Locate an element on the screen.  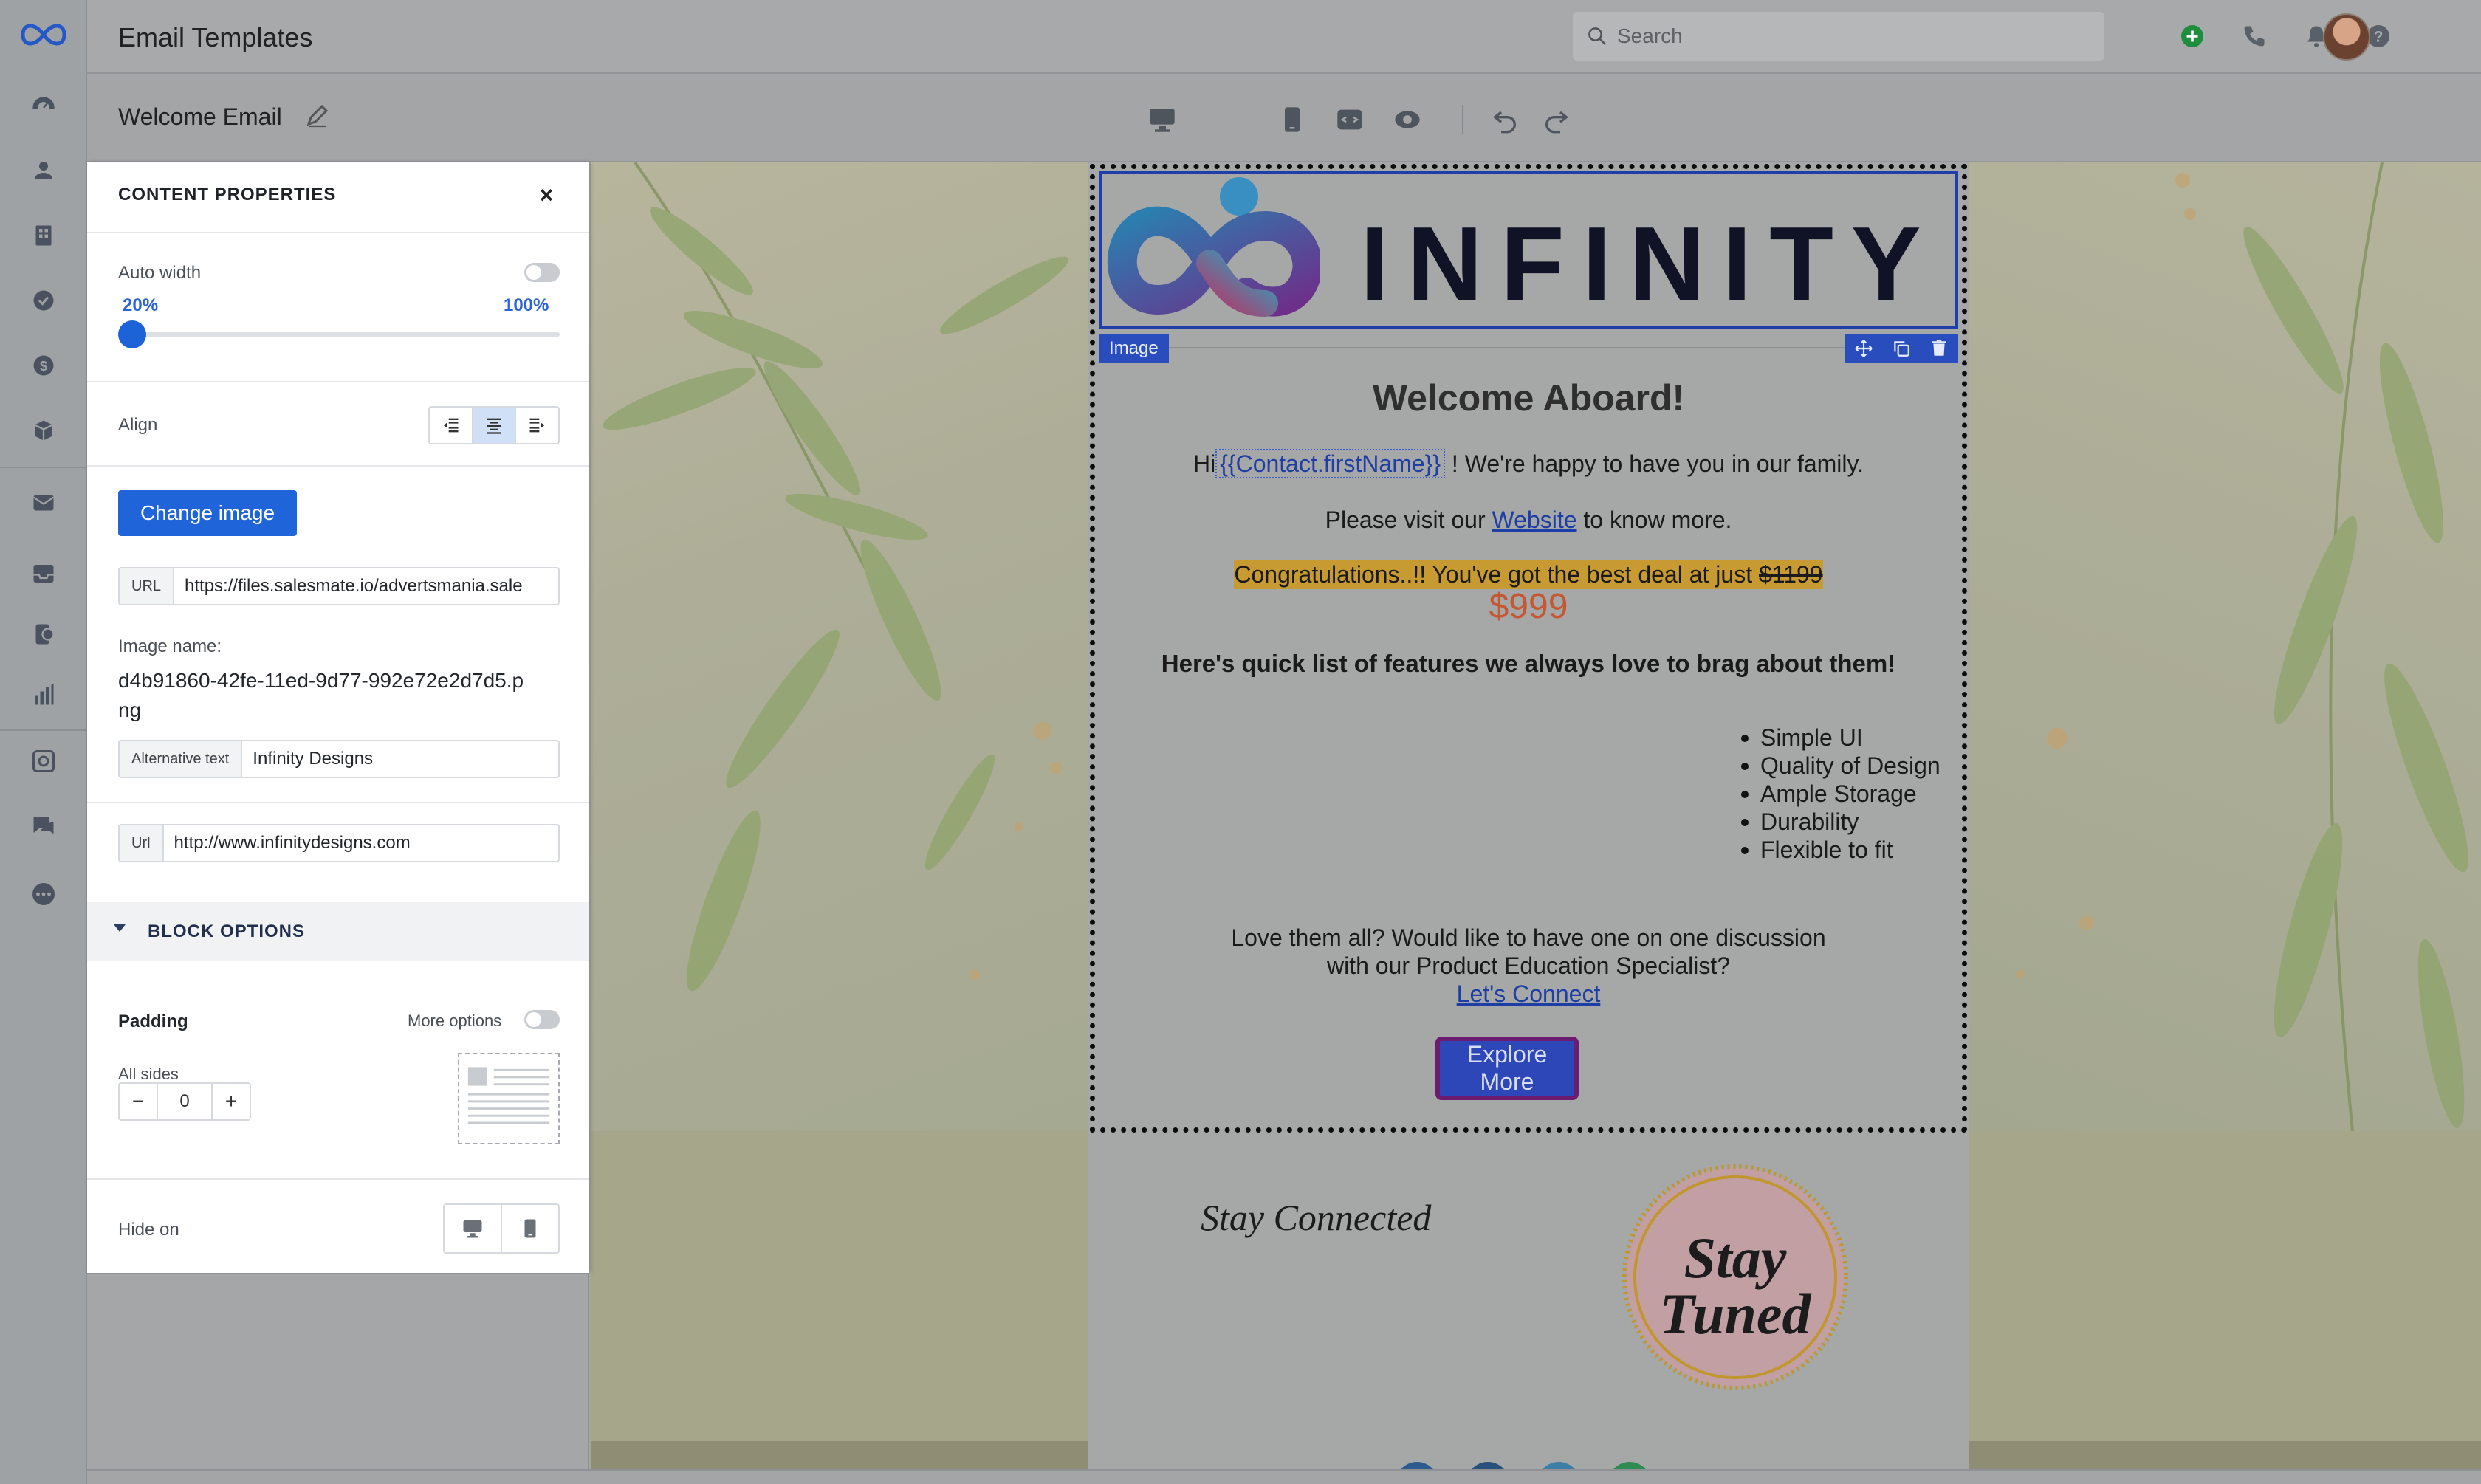
image-name-value: d4b91860-42fe-11ed-9d77-992e72e2d7d5.png is located at coordinates (321, 695).